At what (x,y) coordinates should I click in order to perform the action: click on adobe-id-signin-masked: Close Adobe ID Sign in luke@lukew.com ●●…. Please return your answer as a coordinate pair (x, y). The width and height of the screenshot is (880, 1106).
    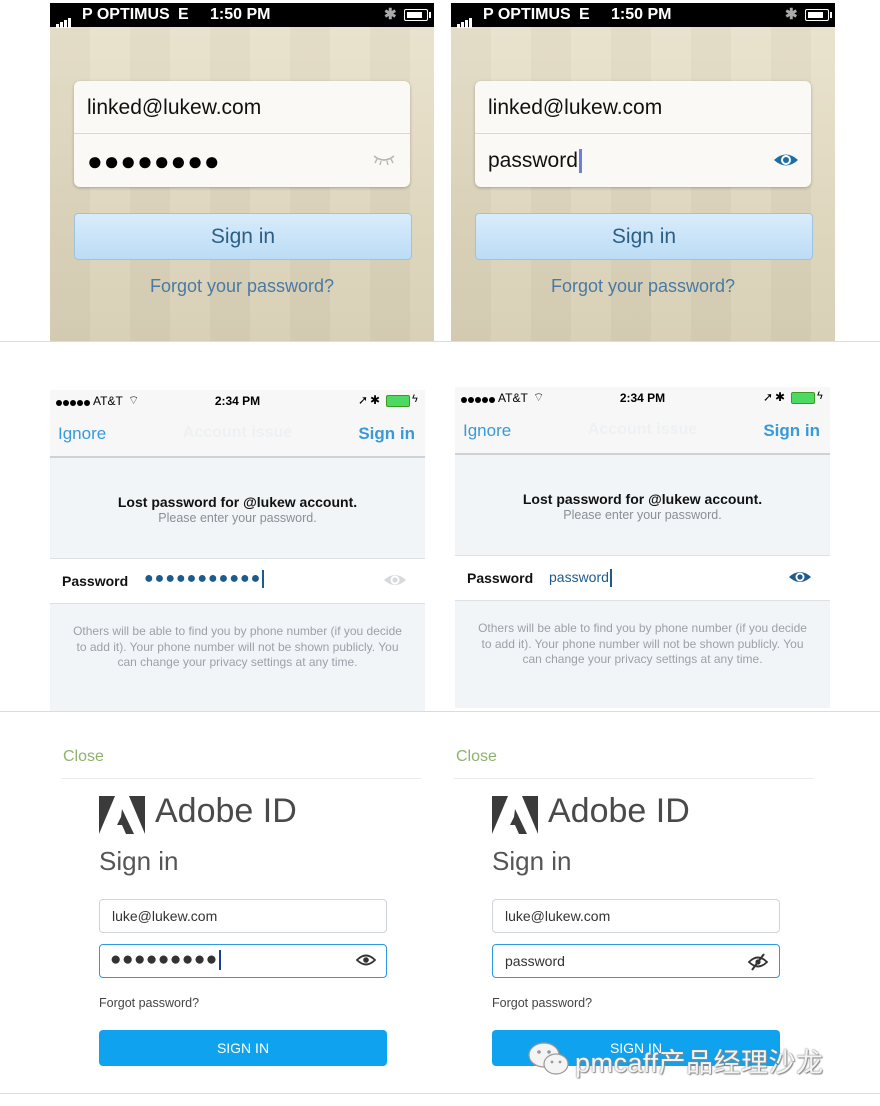
    Looking at the image, I should click on (236, 909).